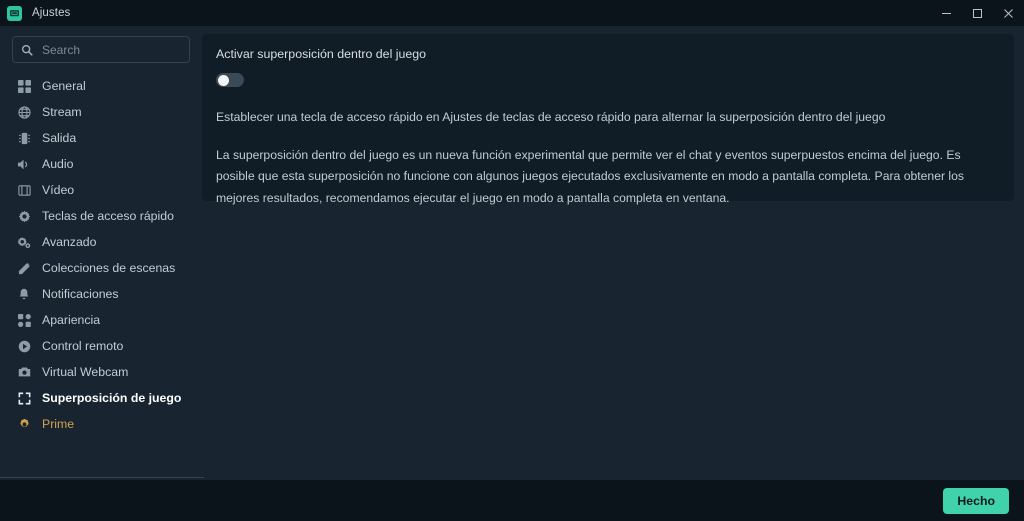  Describe the element at coordinates (62, 112) in the screenshot. I see `sidebar-item-label: Stream` at that location.